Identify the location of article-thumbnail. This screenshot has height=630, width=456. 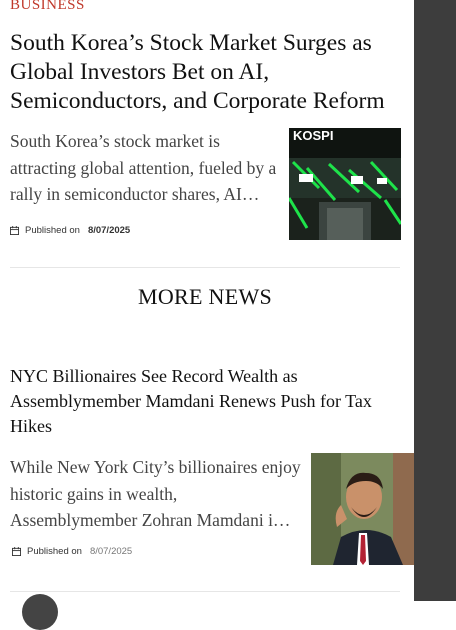
(362, 509).